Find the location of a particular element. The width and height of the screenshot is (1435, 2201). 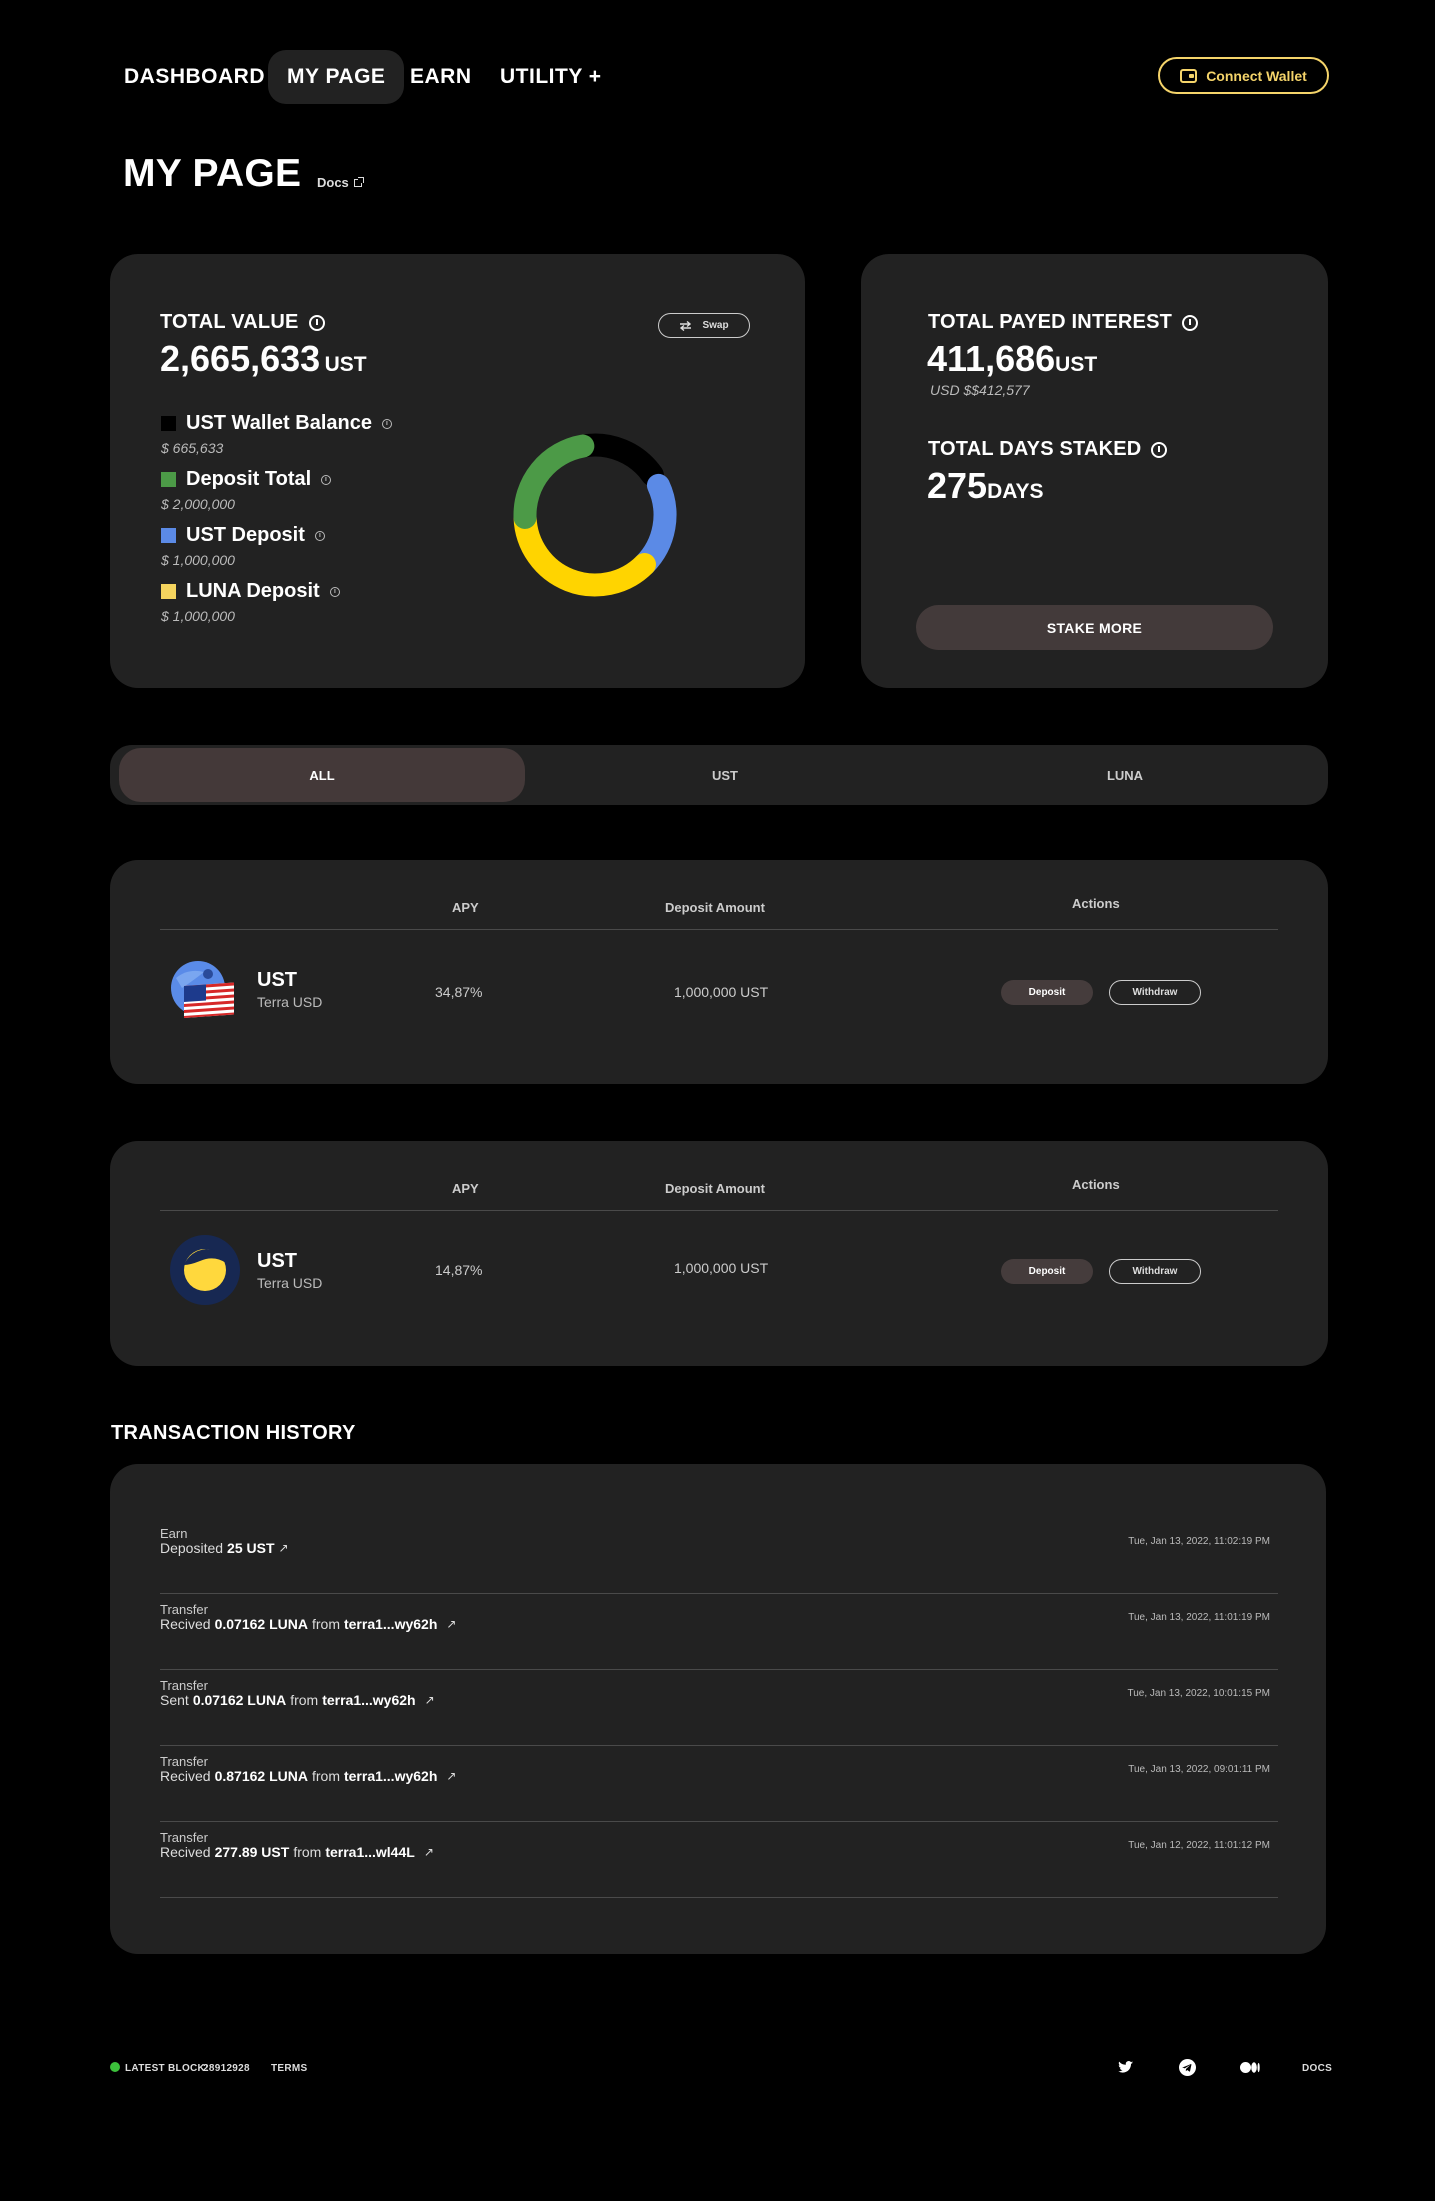

wallet-icon is located at coordinates (1189, 75).